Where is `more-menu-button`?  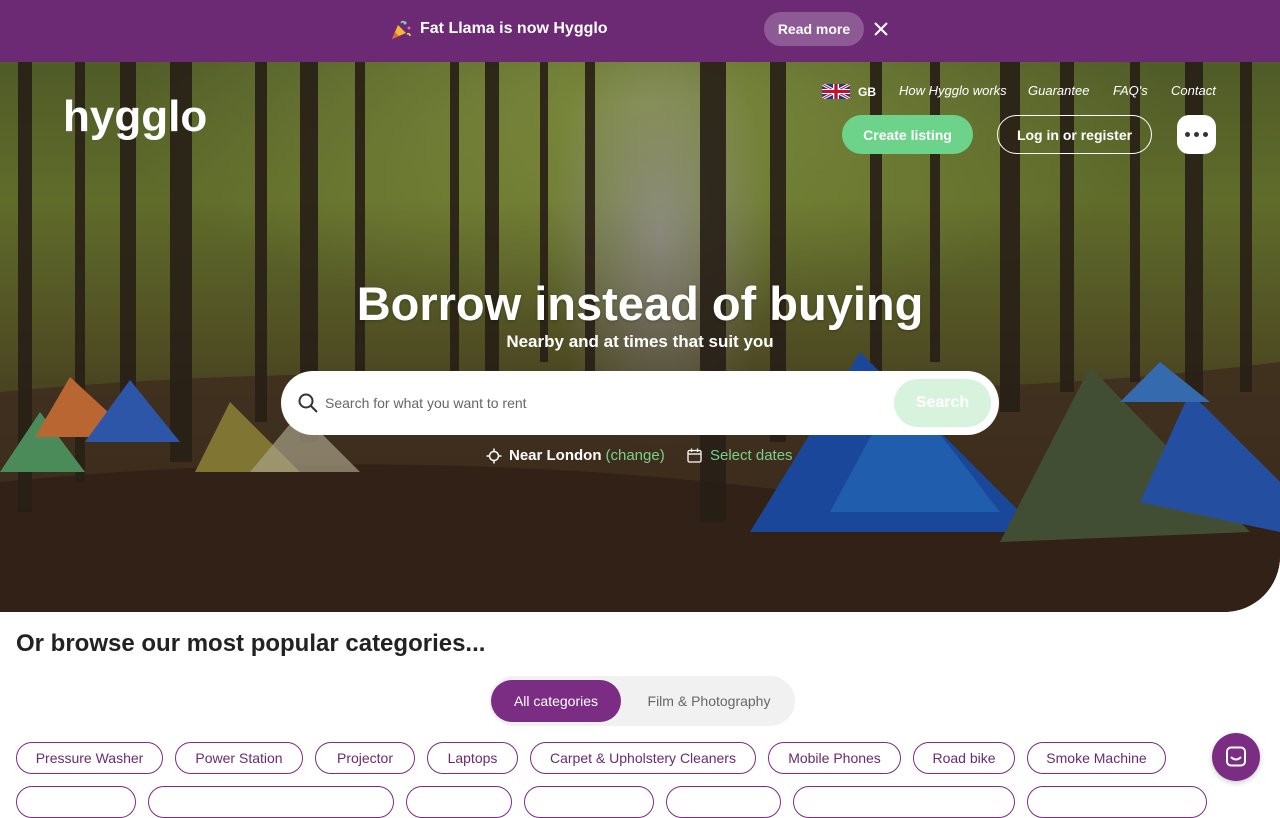 more-menu-button is located at coordinates (1196, 134).